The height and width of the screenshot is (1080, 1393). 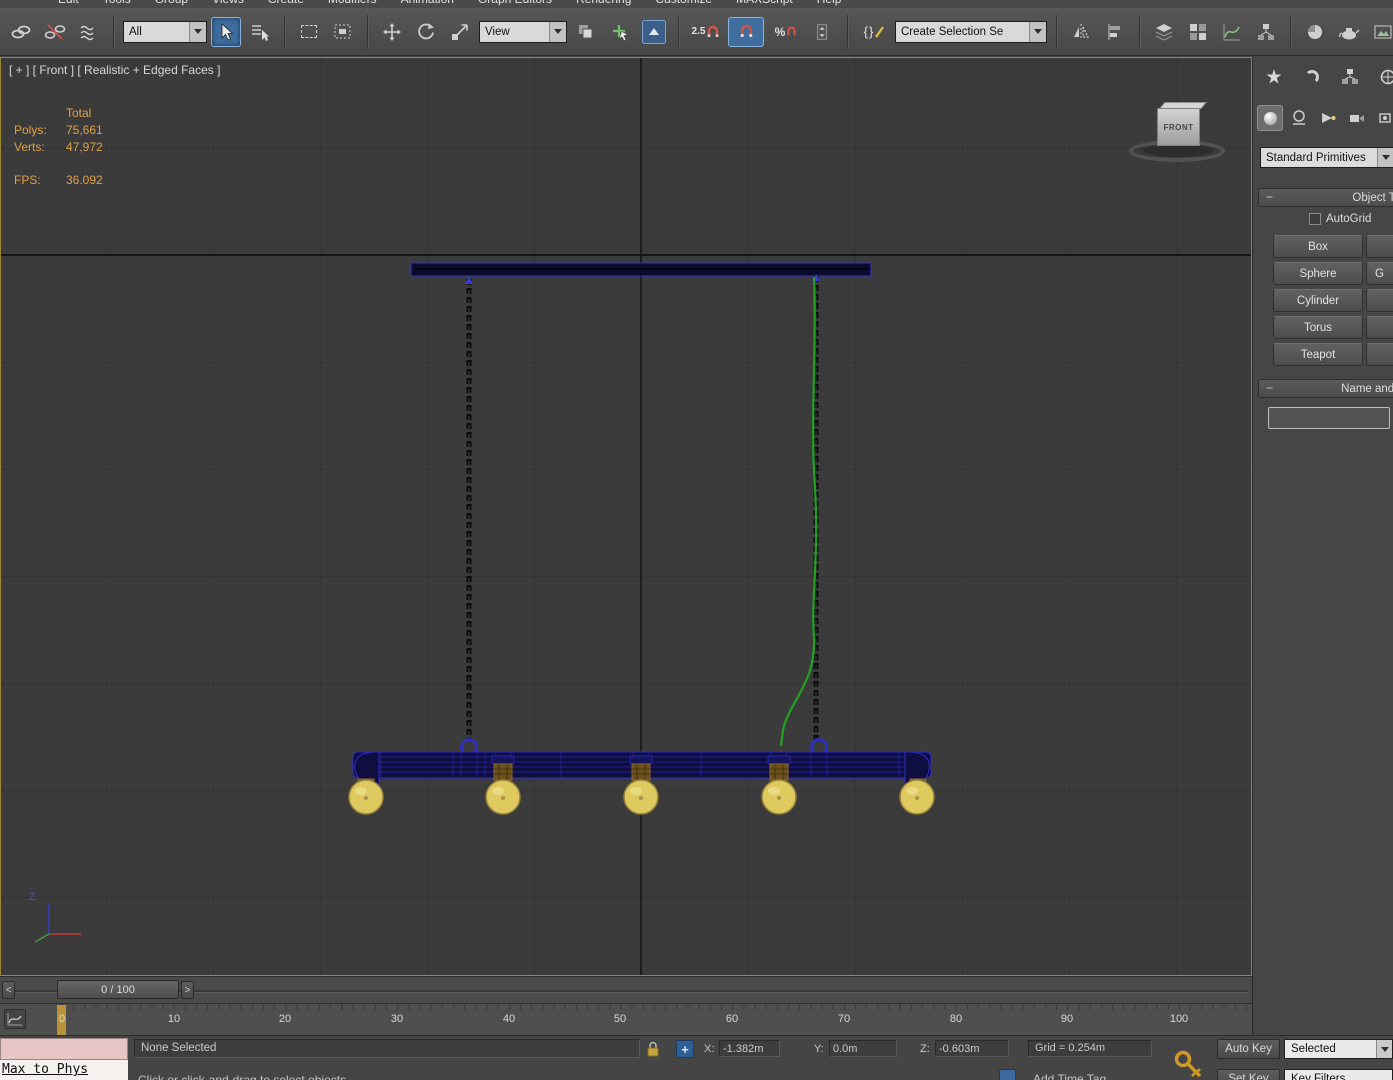 I want to click on frame-label: 0, so click(x=62, y=1019).